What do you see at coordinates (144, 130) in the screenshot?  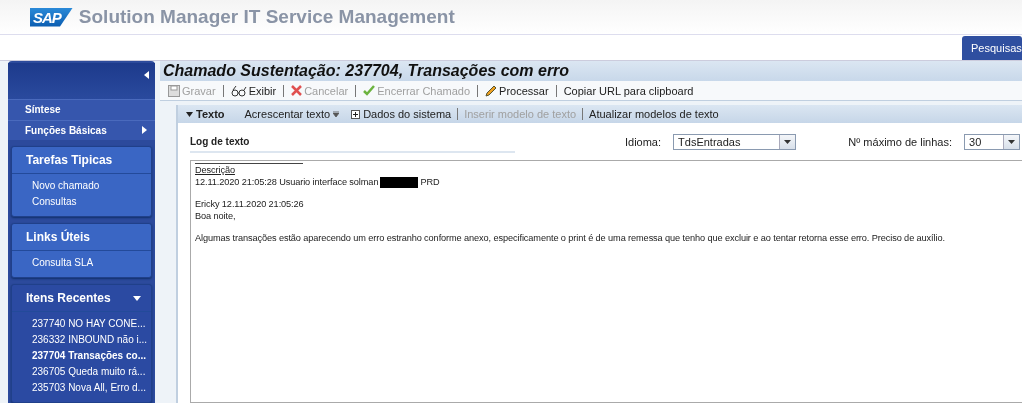 I see `submenu-icon` at bounding box center [144, 130].